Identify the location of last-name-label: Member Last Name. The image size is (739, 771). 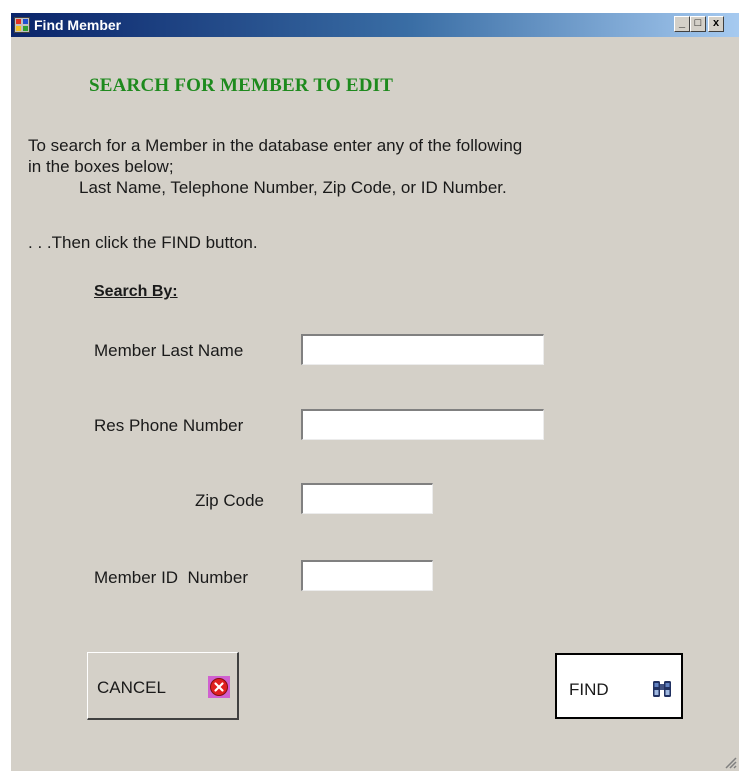
(169, 350).